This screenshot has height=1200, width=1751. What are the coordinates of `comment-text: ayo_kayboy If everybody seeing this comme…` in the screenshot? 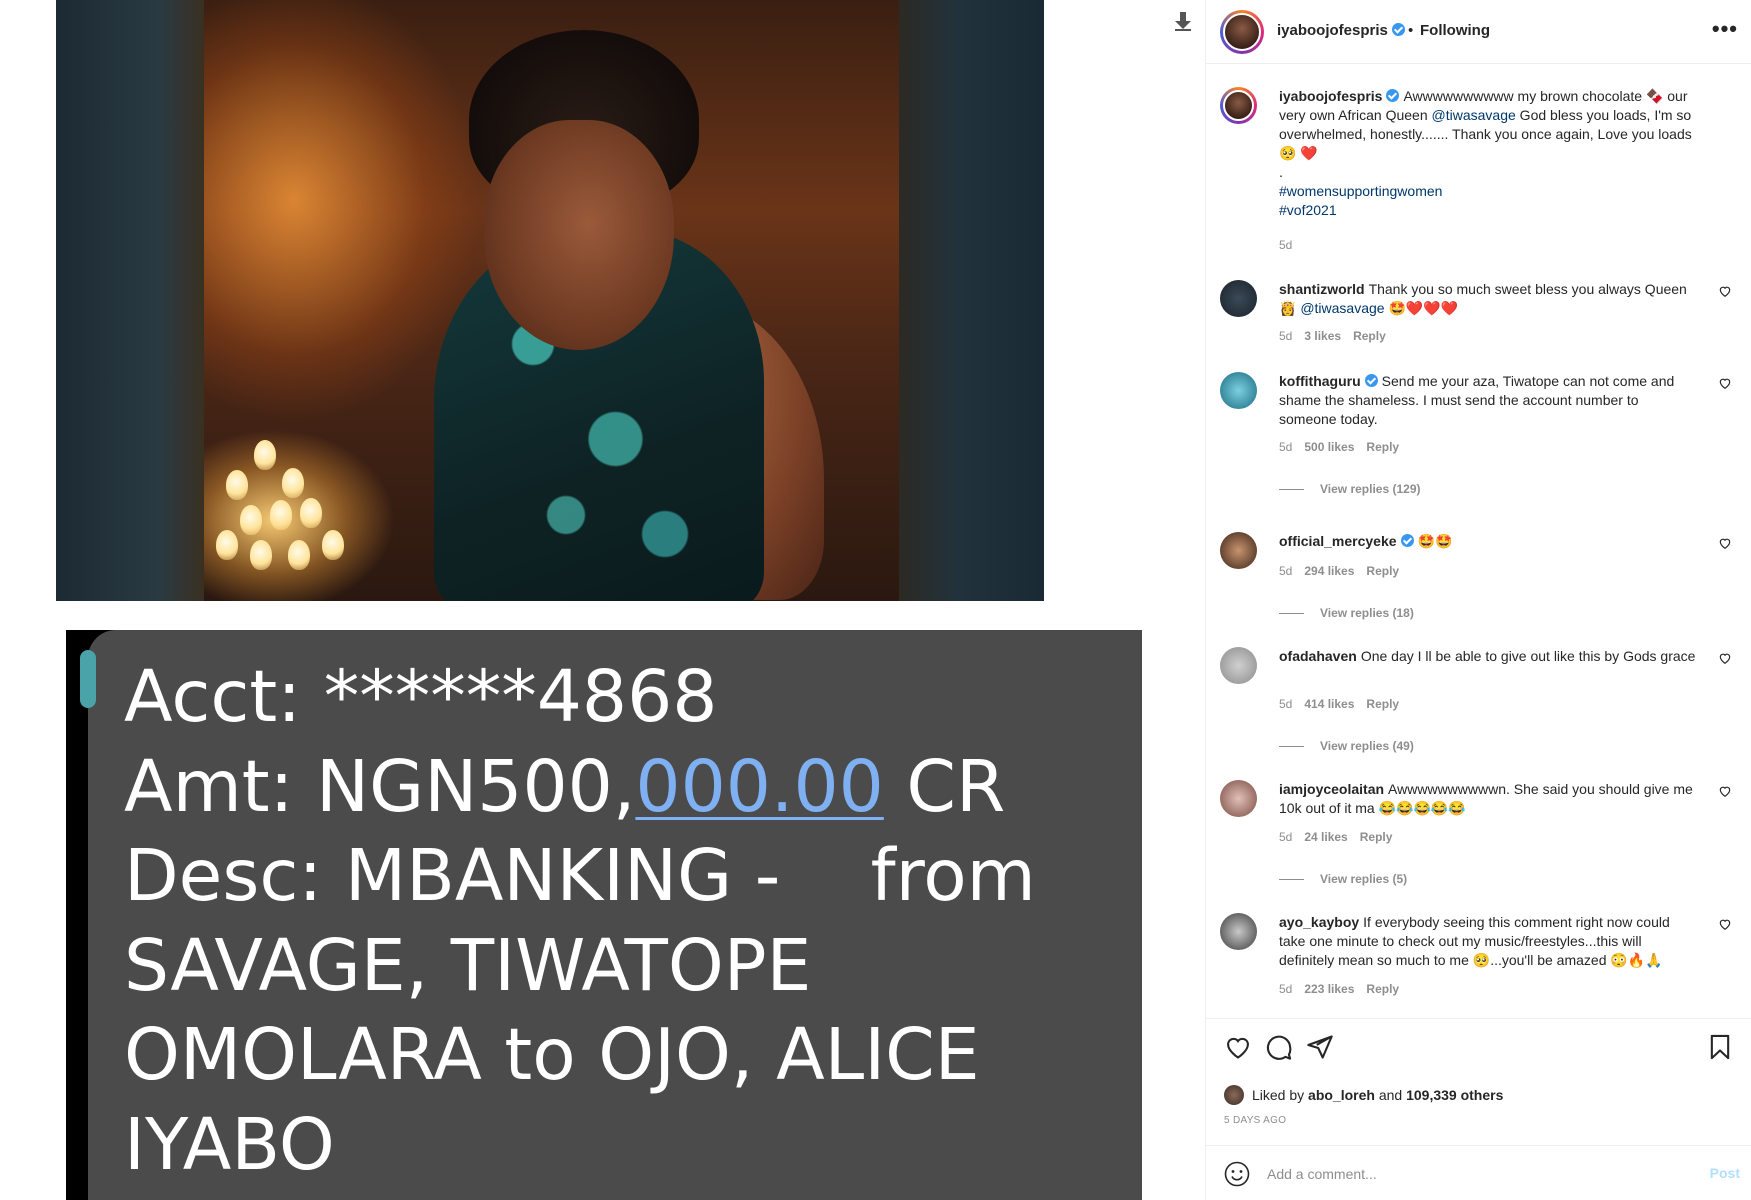 It's located at (1488, 941).